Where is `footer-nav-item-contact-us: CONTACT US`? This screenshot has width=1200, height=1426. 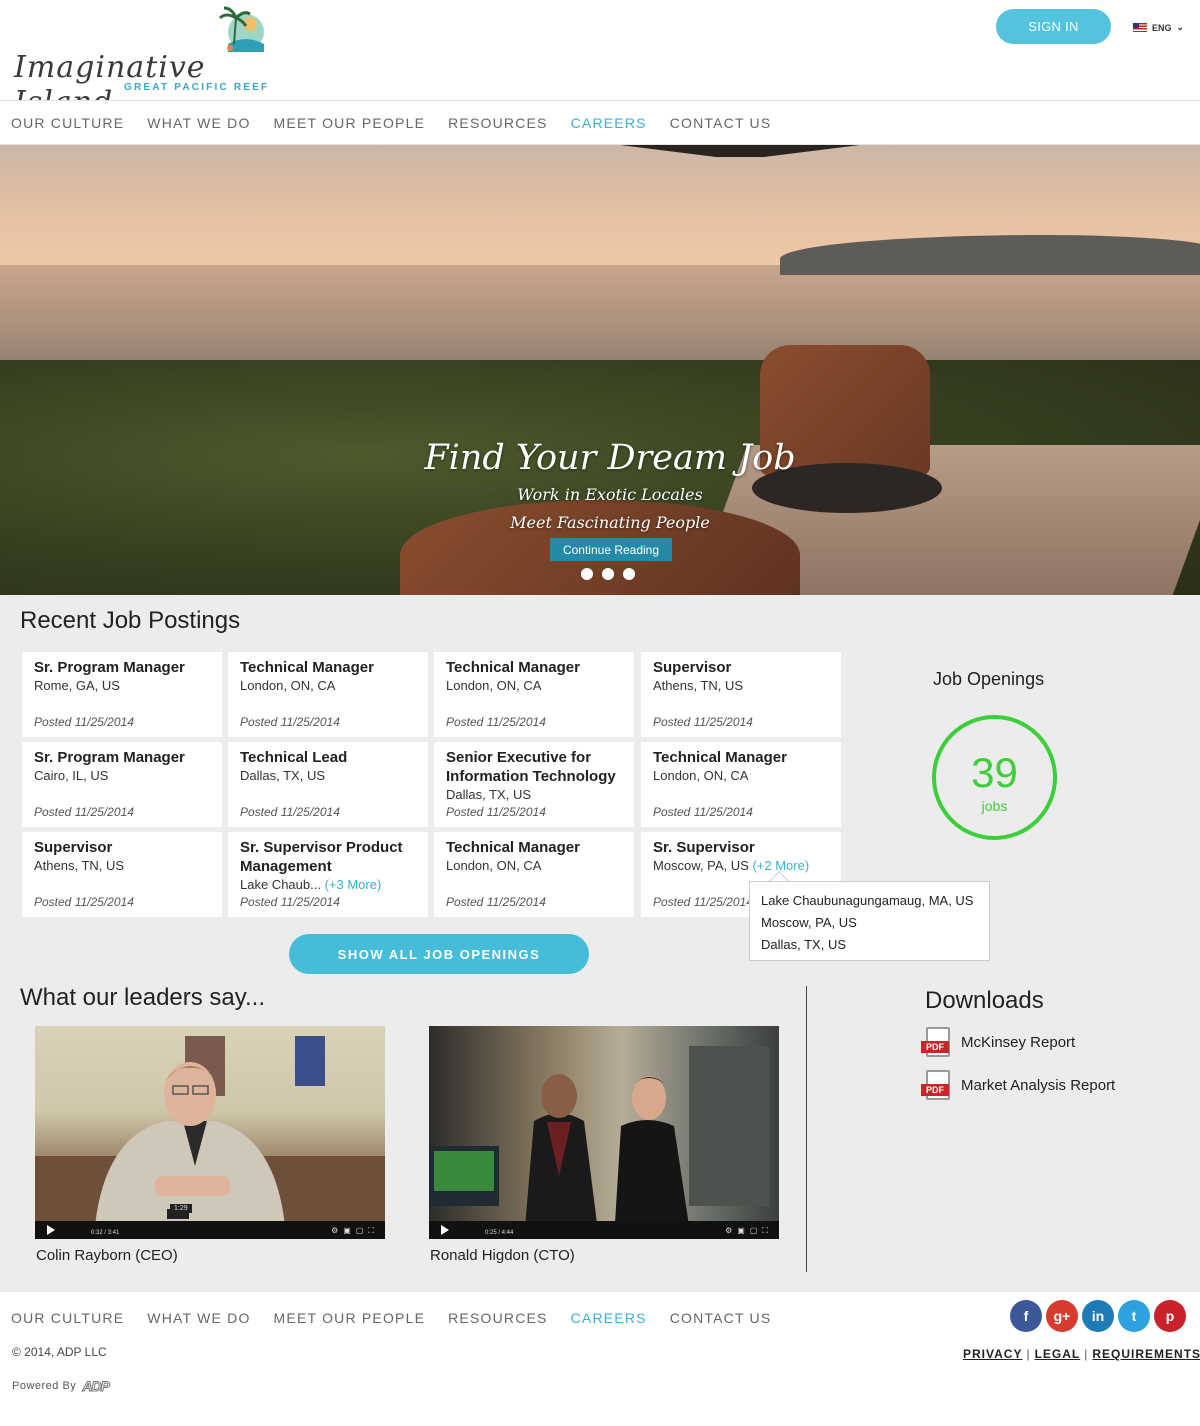 footer-nav-item-contact-us: CONTACT US is located at coordinates (721, 1318).